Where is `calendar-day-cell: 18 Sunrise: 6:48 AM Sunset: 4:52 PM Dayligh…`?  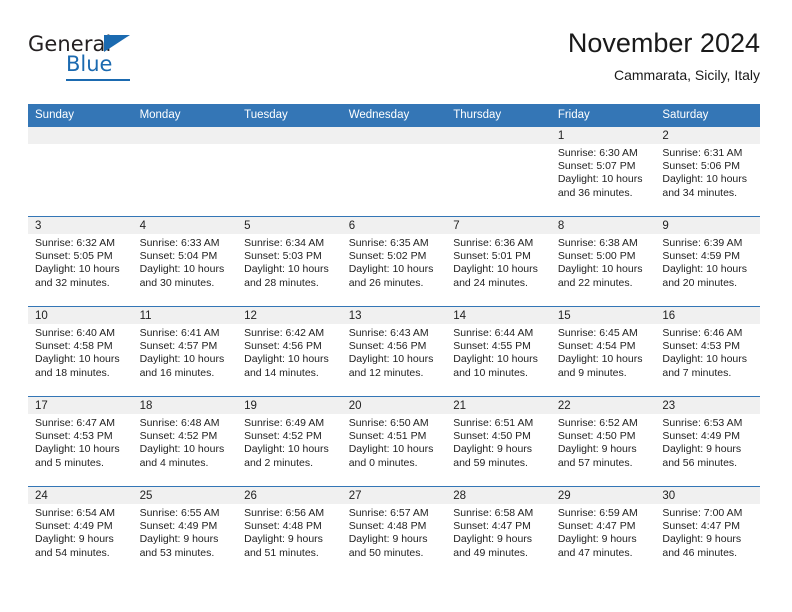
calendar-day-cell: 18 Sunrise: 6:48 AM Sunset: 4:52 PM Dayligh… is located at coordinates (185, 441).